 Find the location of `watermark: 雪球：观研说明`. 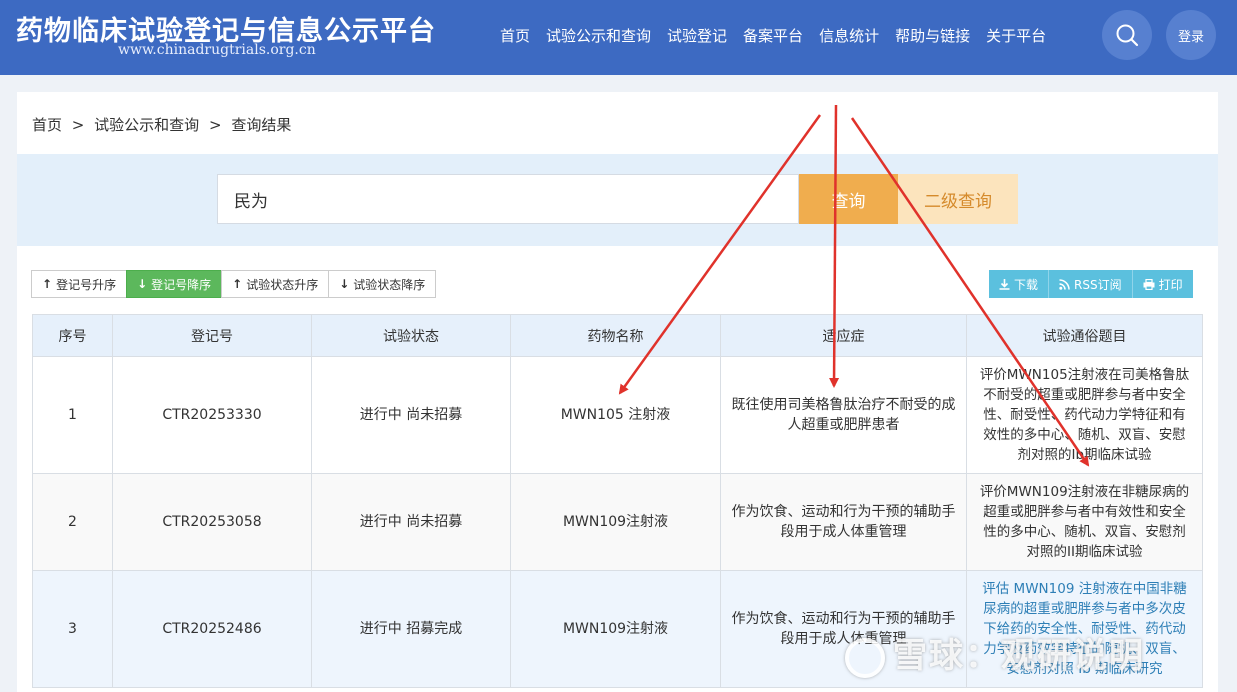

watermark: 雪球：观研说明 is located at coordinates (995, 653).